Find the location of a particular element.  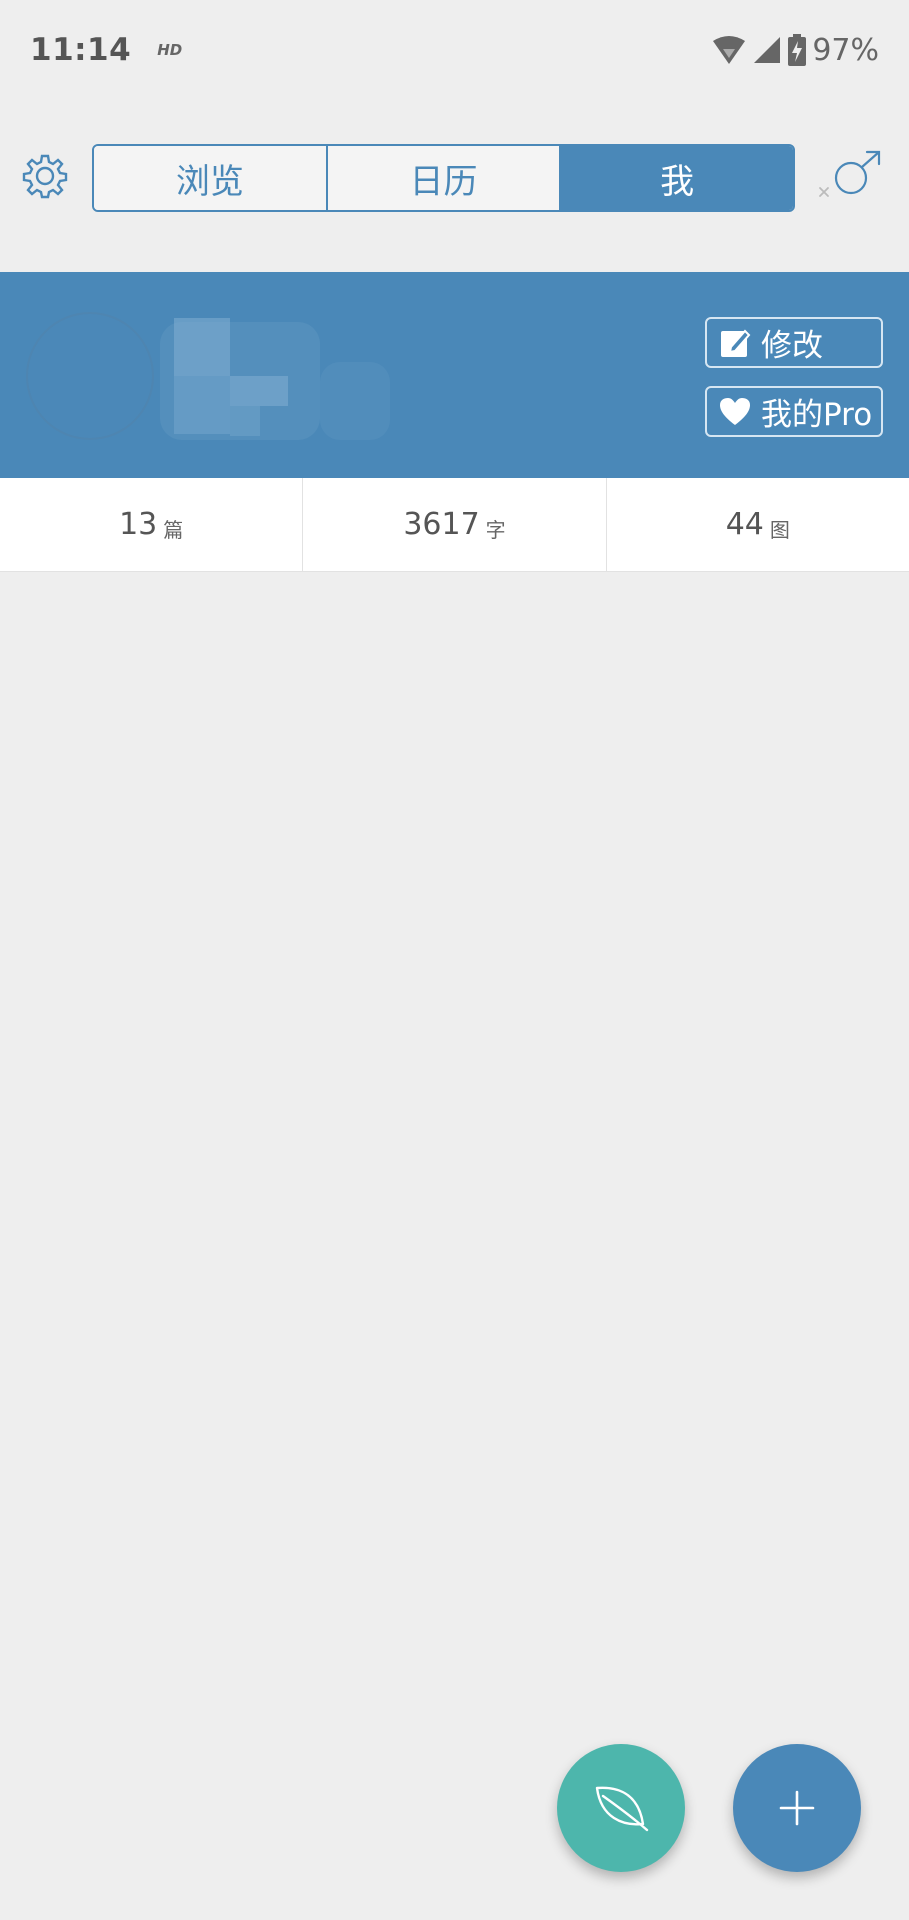

leaf-button is located at coordinates (621, 1808).